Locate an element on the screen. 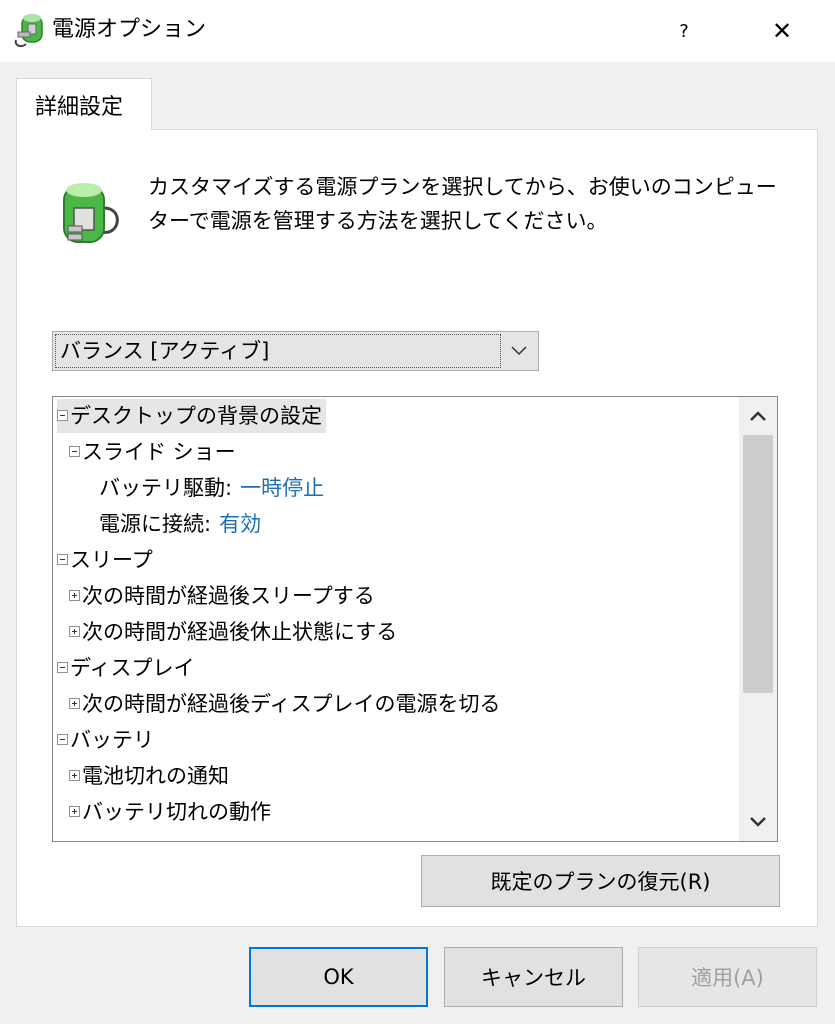  tree-item-critical-battery-action: バッテリ切れの動作 is located at coordinates (170, 812).